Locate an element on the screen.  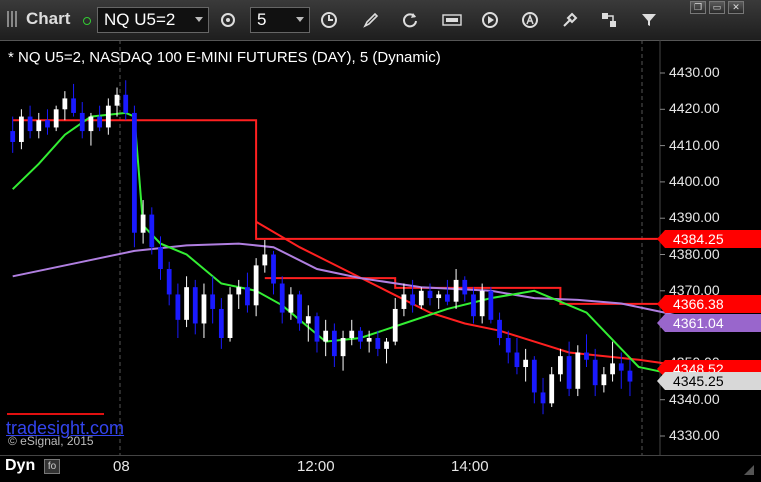
interval-settings-button is located at coordinates (228, 20).